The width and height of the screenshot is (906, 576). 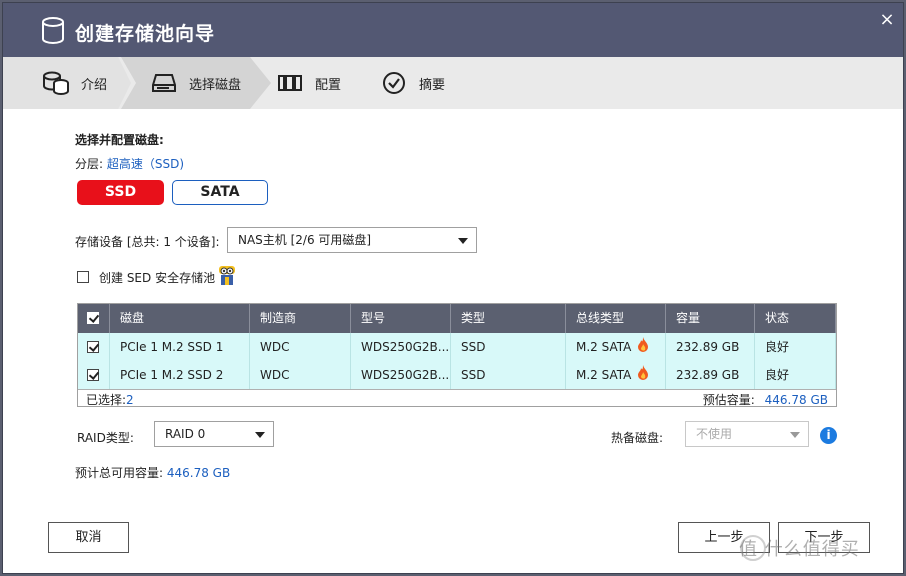 What do you see at coordinates (714, 434) in the screenshot?
I see `hot-spare-value: 不使用` at bounding box center [714, 434].